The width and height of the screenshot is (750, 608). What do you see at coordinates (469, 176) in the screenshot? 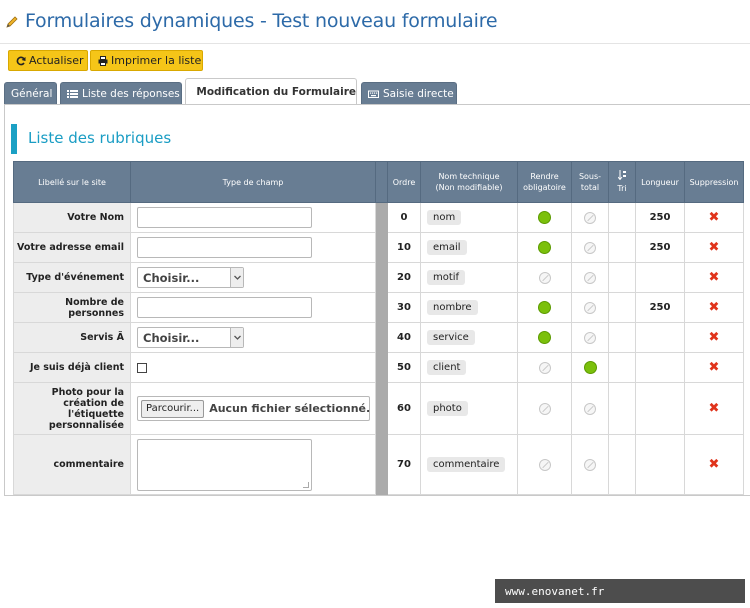
I see `technical-name-header-line1: Nom technique` at bounding box center [469, 176].